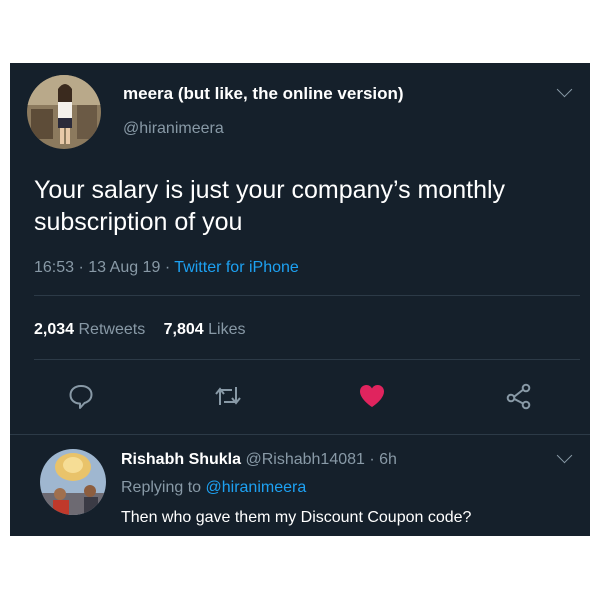  I want to click on reply-author-name: Rishabh Shukla, so click(181, 459).